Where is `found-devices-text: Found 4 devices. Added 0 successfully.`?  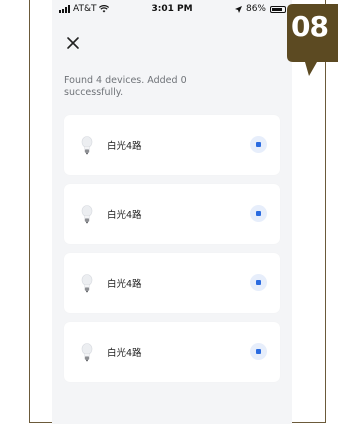
found-devices-text: Found 4 devices. Added 0 successfully. is located at coordinates (125, 86).